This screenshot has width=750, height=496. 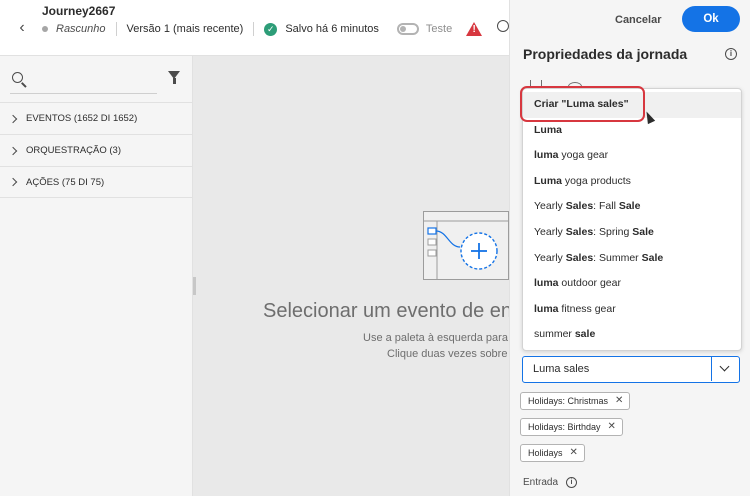 What do you see at coordinates (74, 150) in the screenshot?
I see `palette-category-label: ORQUESTRAÇÃO (3)` at bounding box center [74, 150].